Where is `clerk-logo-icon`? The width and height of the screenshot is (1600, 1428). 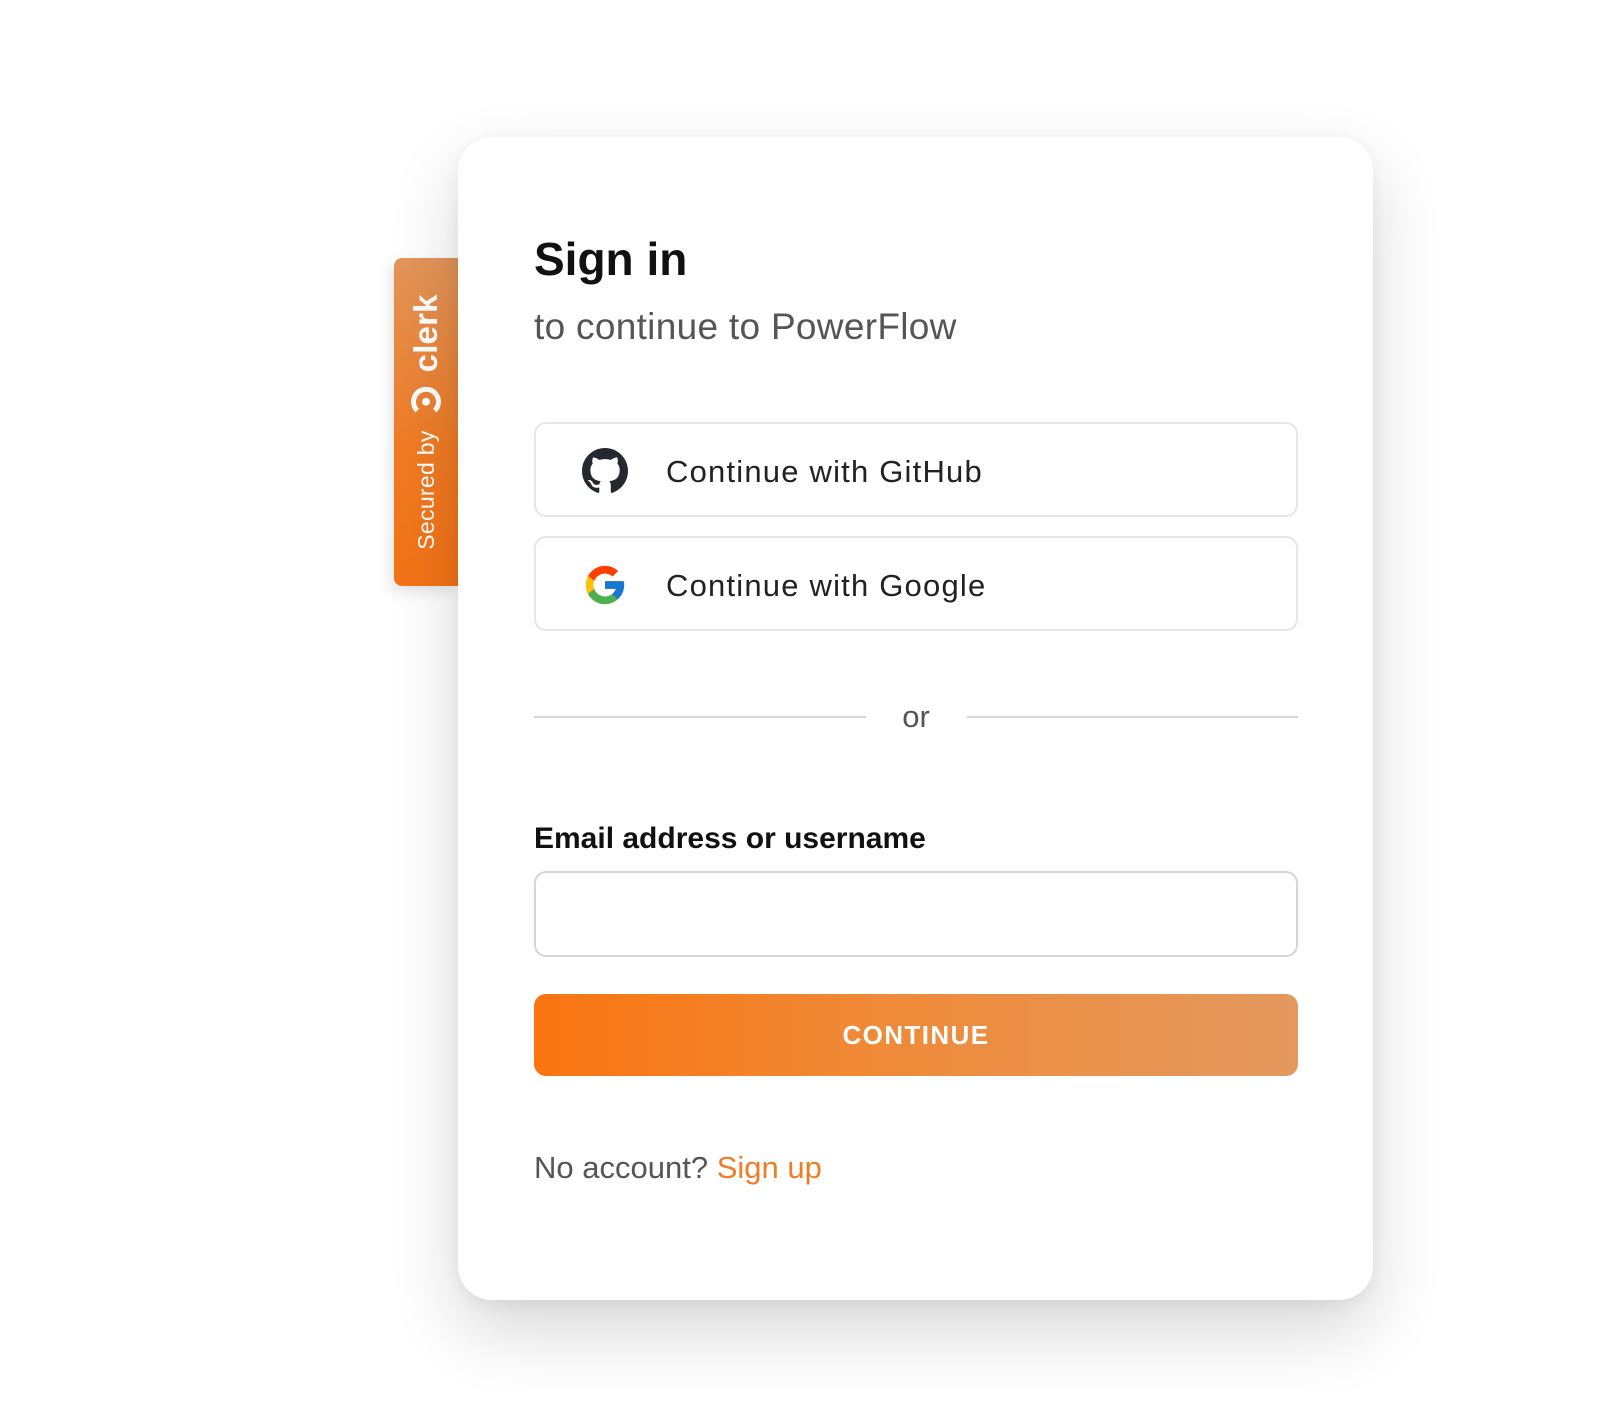 clerk-logo-icon is located at coordinates (426, 401).